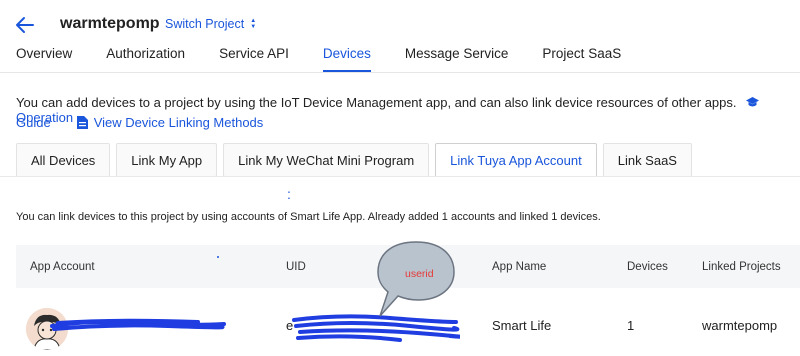  Describe the element at coordinates (254, 59) in the screenshot. I see `tab-service-api: Service API` at that location.